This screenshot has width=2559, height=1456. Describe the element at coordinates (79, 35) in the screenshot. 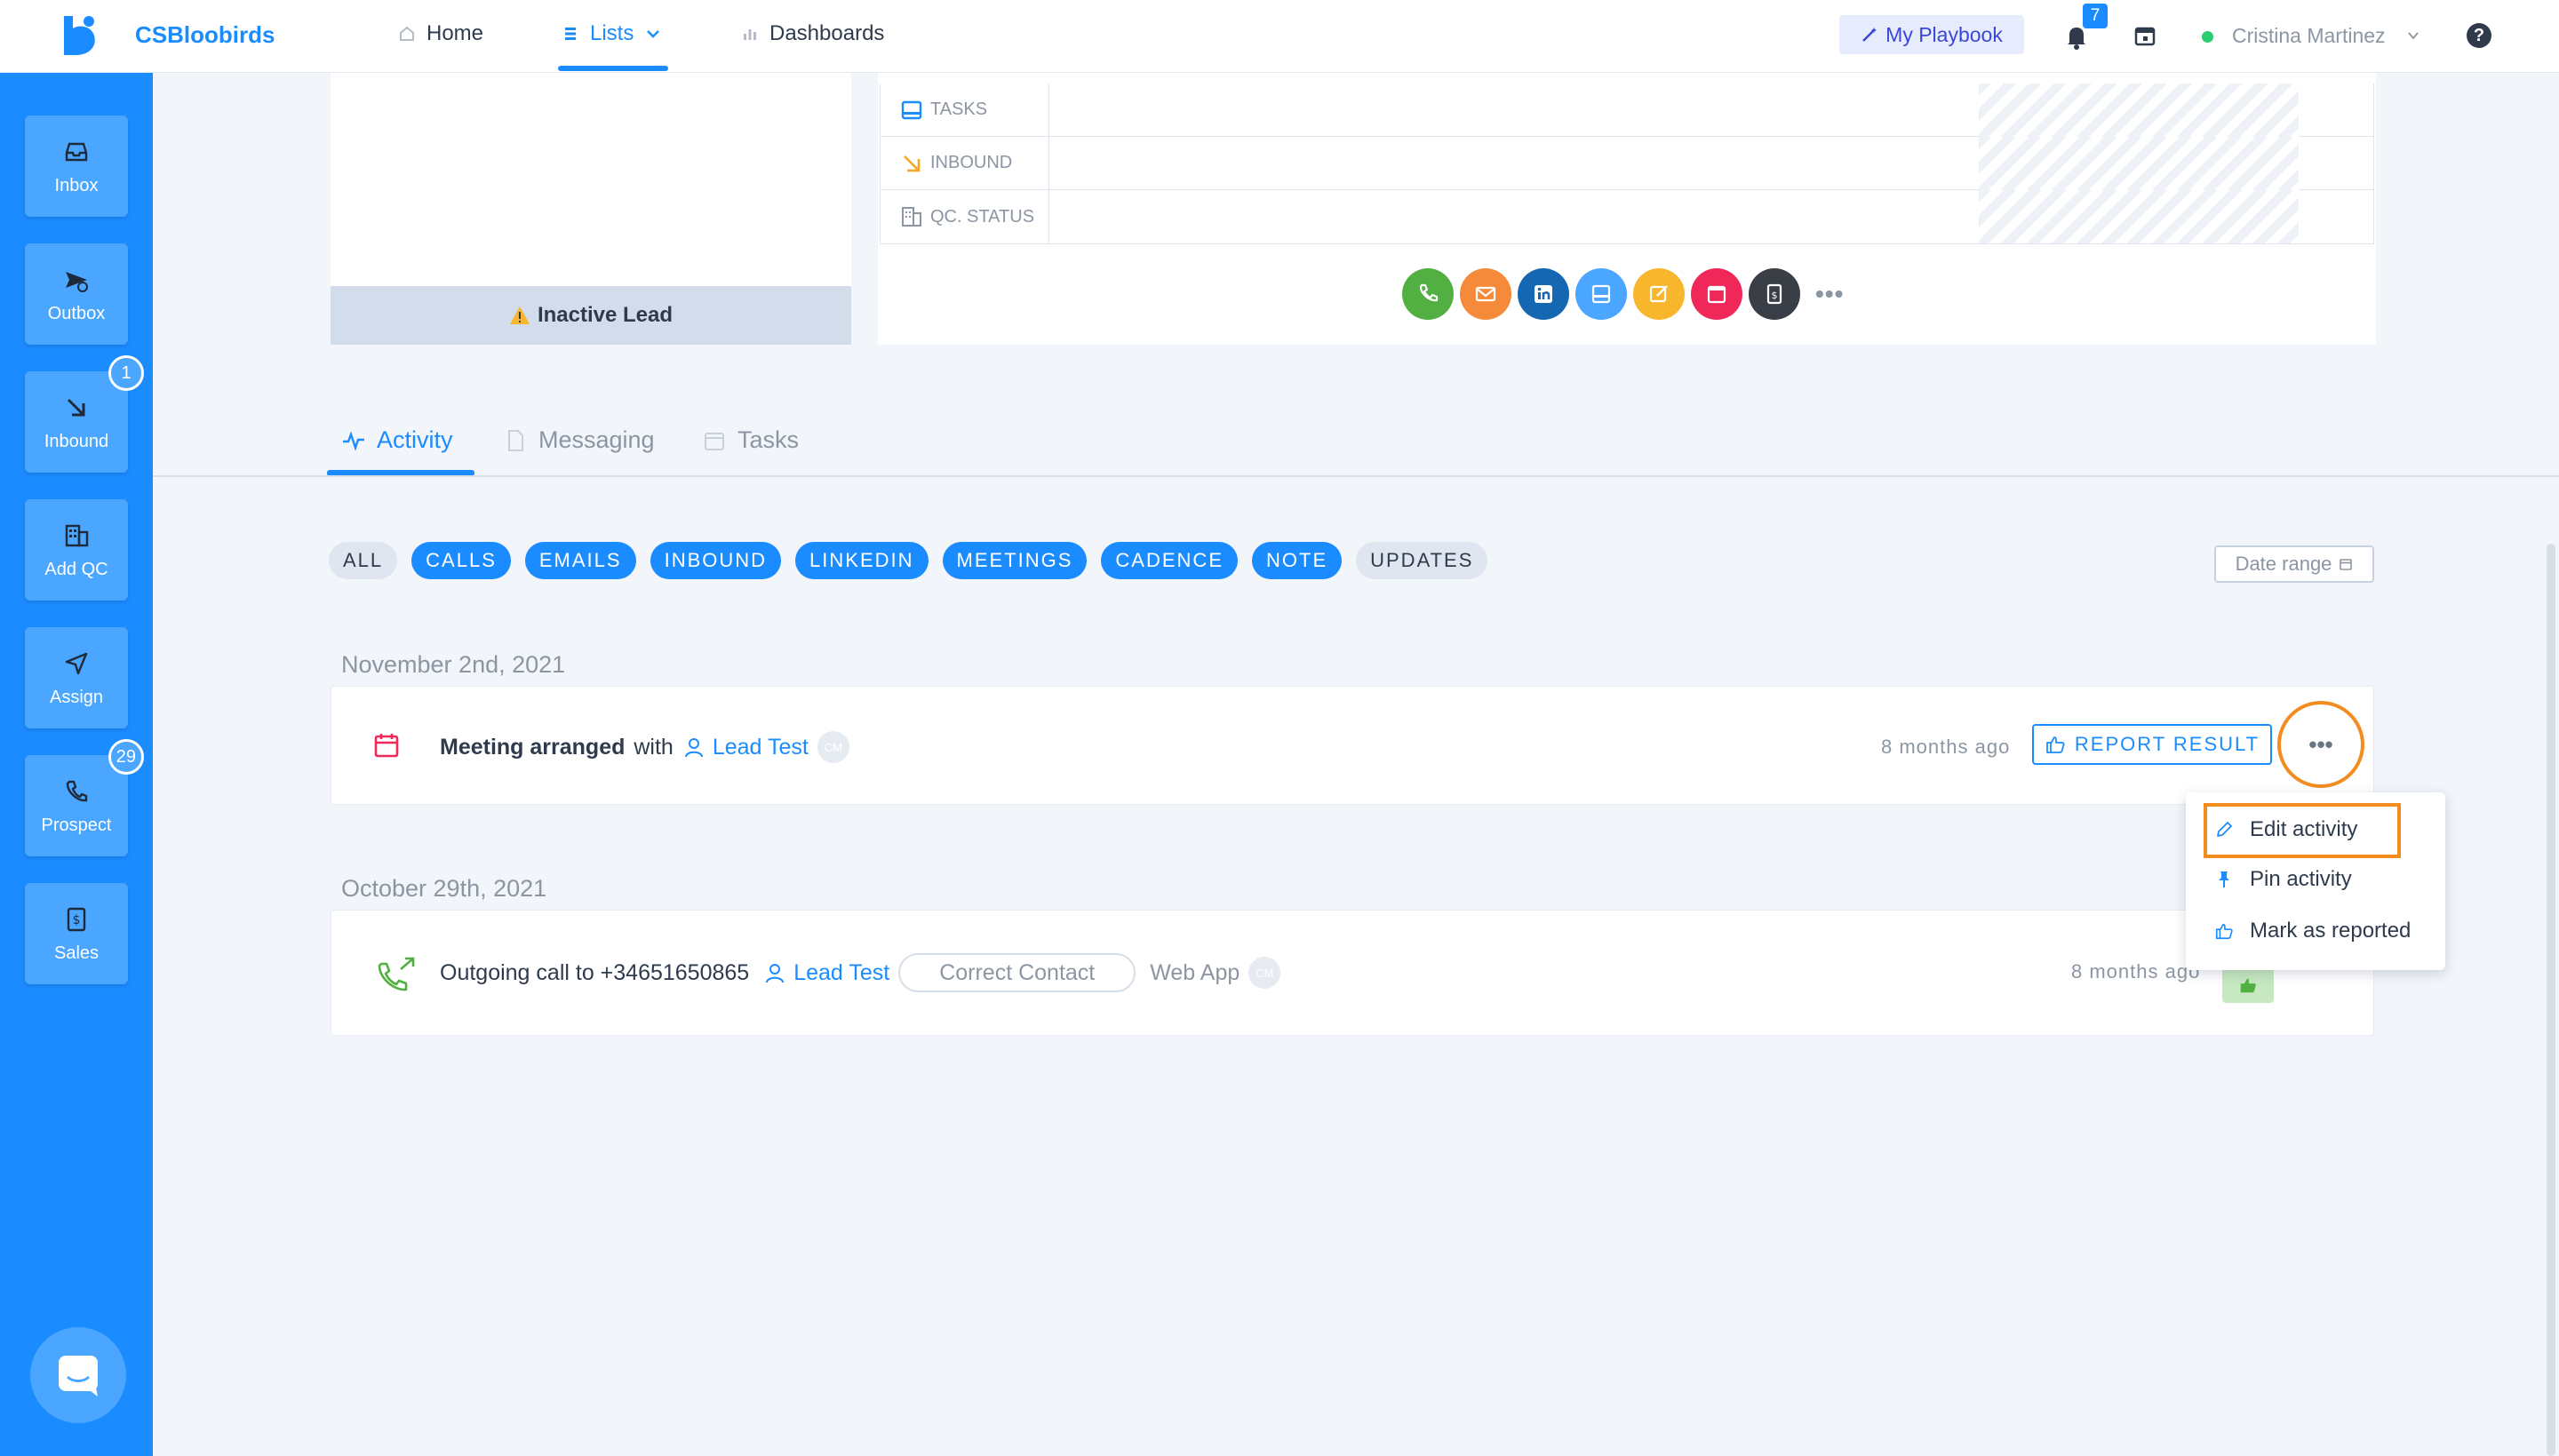

I see `bloobirds-logo-icon` at that location.